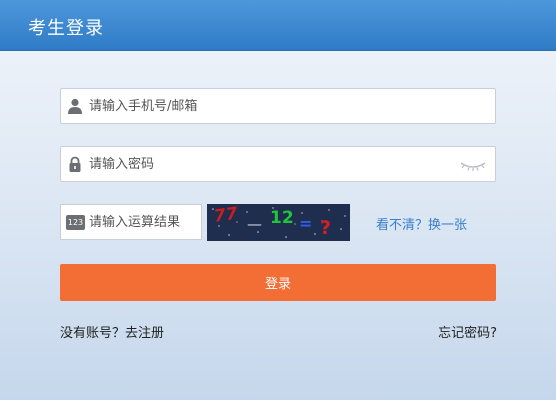 This screenshot has height=400, width=556. Describe the element at coordinates (269, 106) in the screenshot. I see `account-input` at that location.